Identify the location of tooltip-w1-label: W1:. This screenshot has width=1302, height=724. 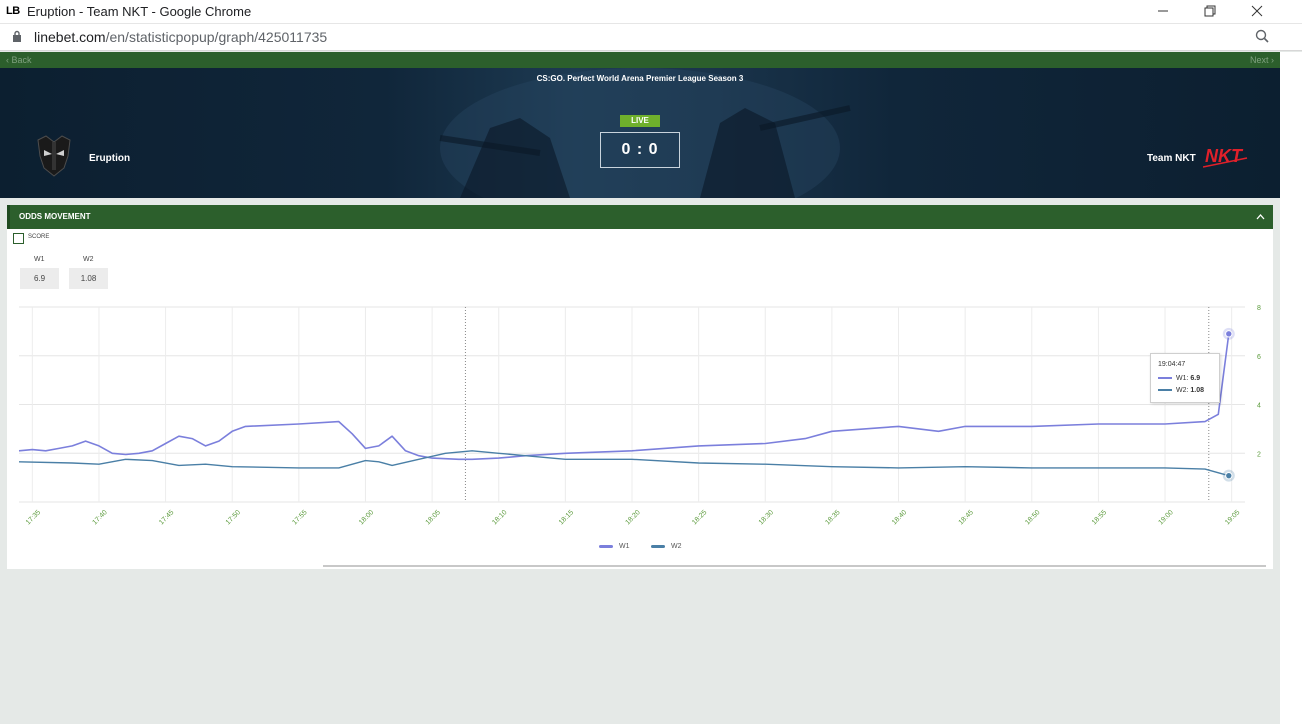
(1183, 378).